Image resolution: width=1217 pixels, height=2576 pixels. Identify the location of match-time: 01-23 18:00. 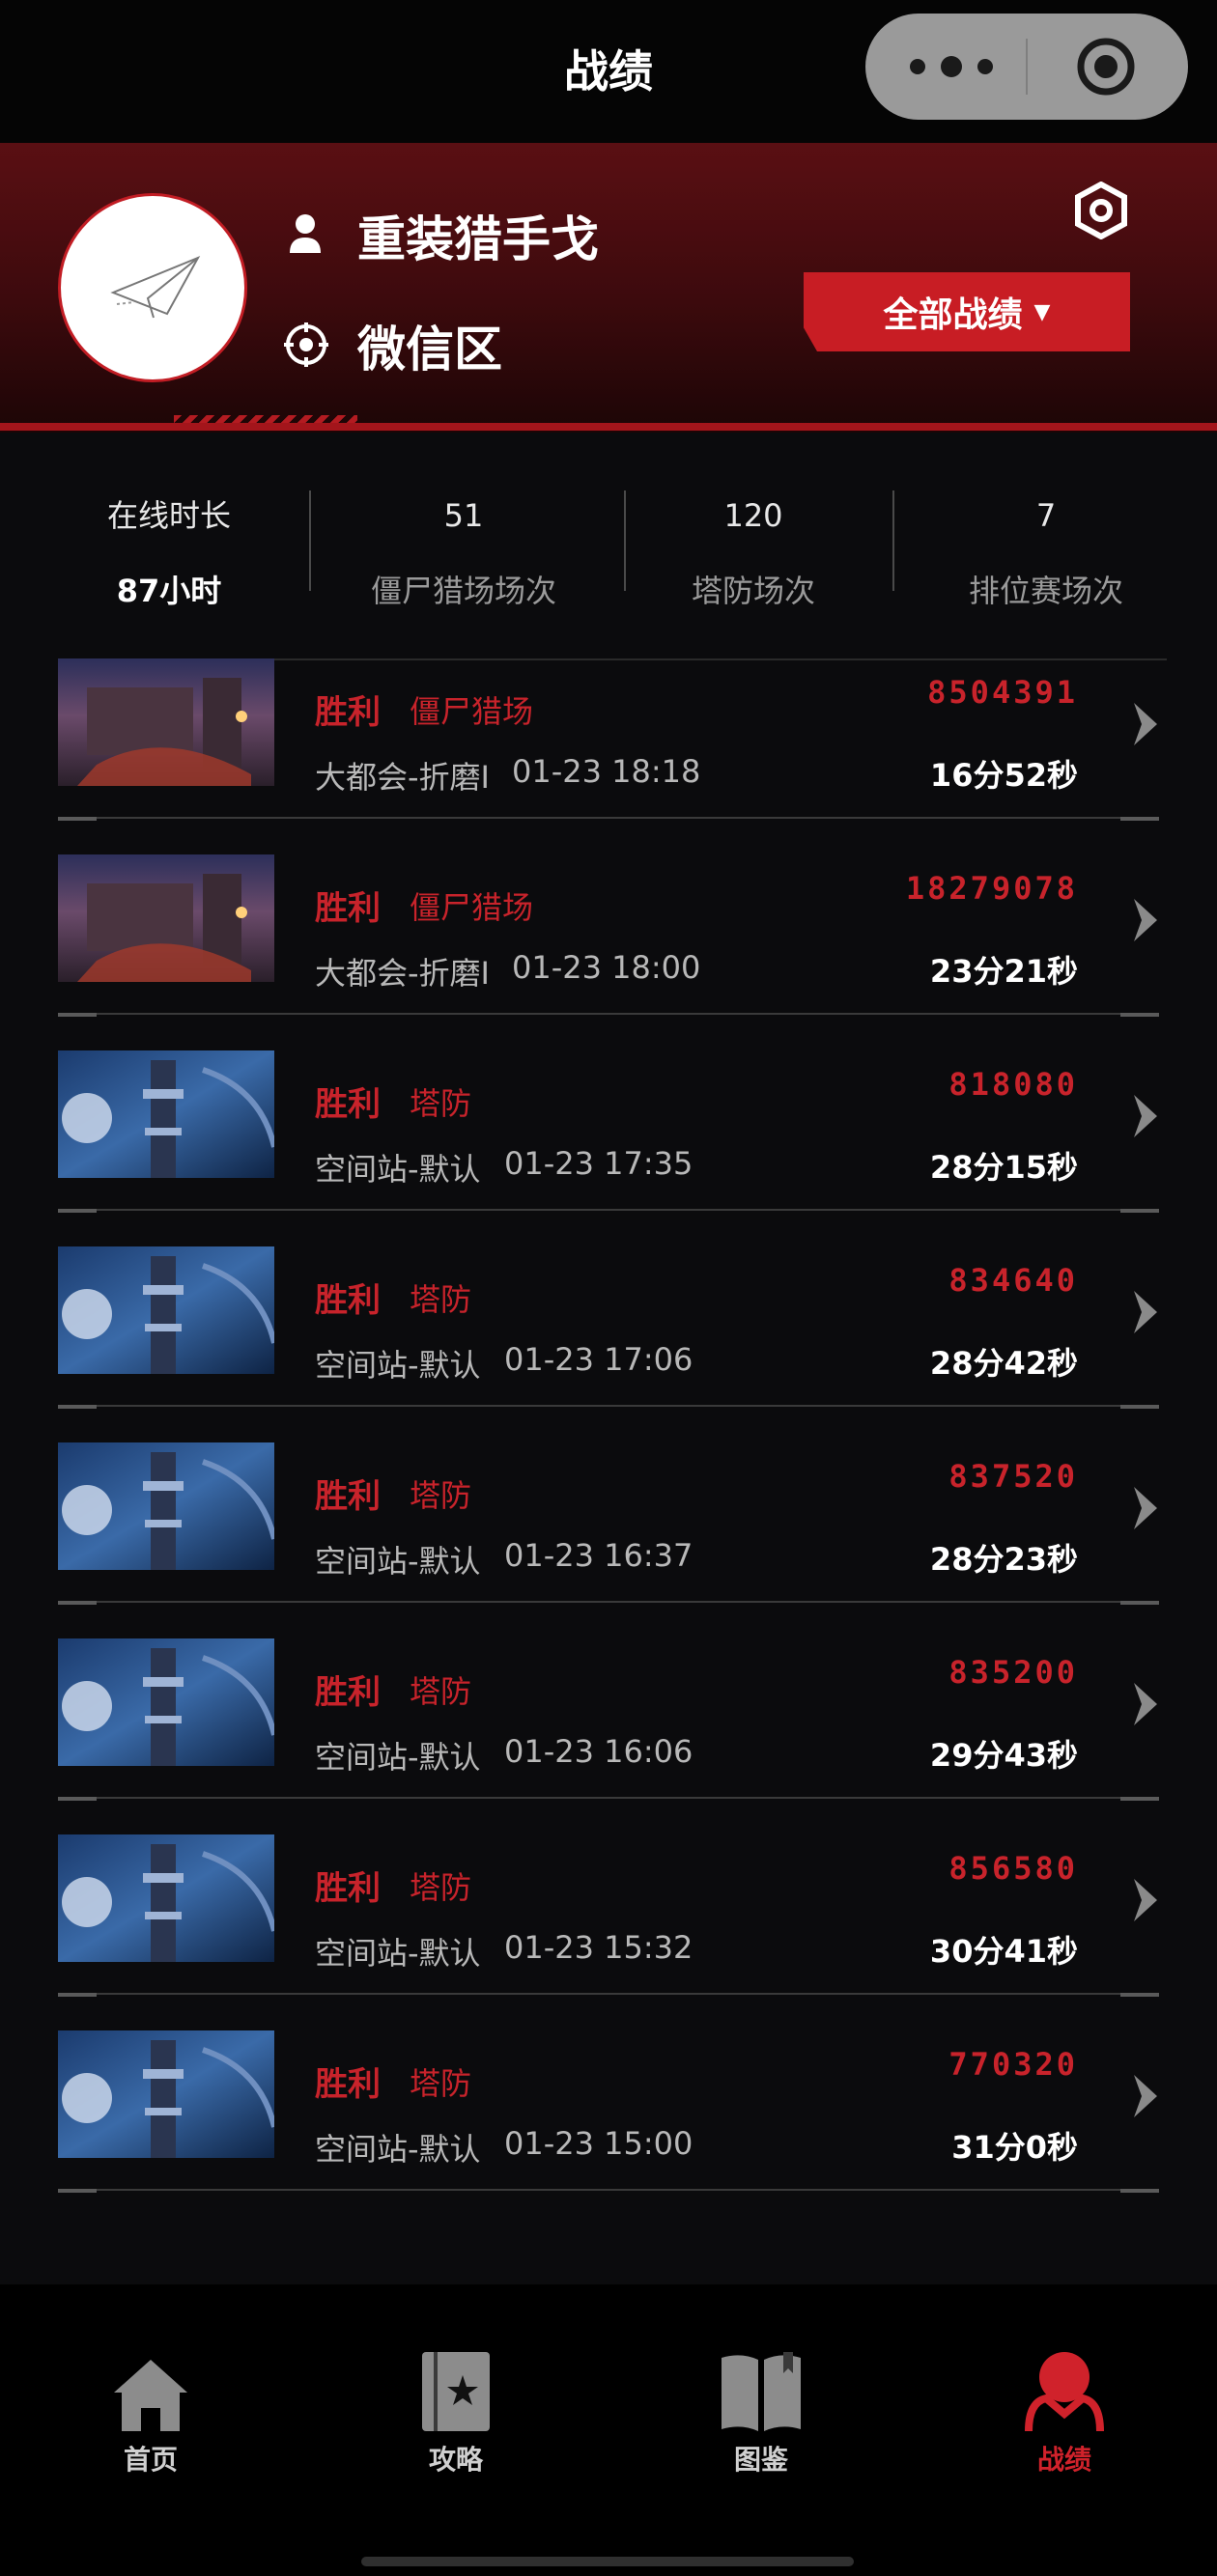
(606, 968).